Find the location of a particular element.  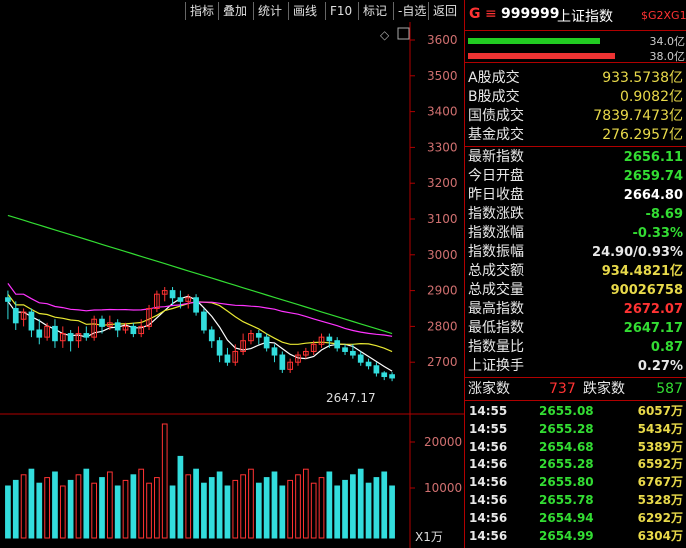

price-tick-label: 2800 is located at coordinates (442, 326).